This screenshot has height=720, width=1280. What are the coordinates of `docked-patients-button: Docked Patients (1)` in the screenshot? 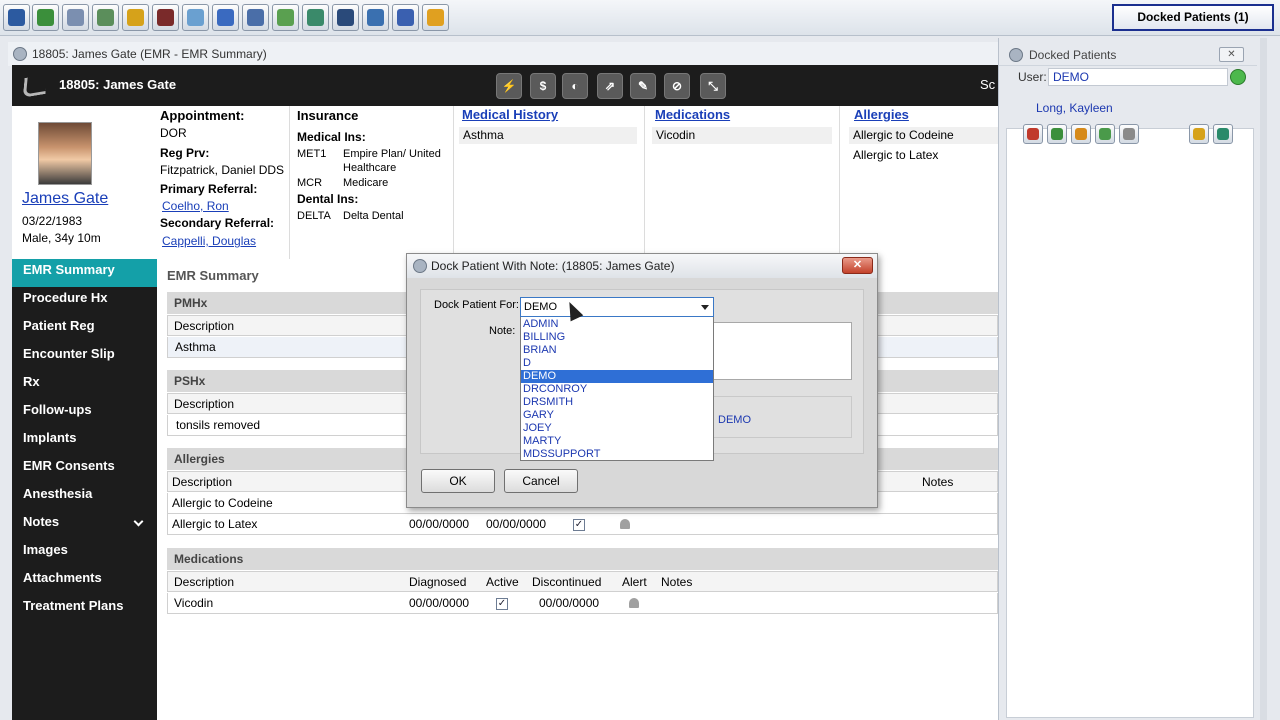 It's located at (1193, 17).